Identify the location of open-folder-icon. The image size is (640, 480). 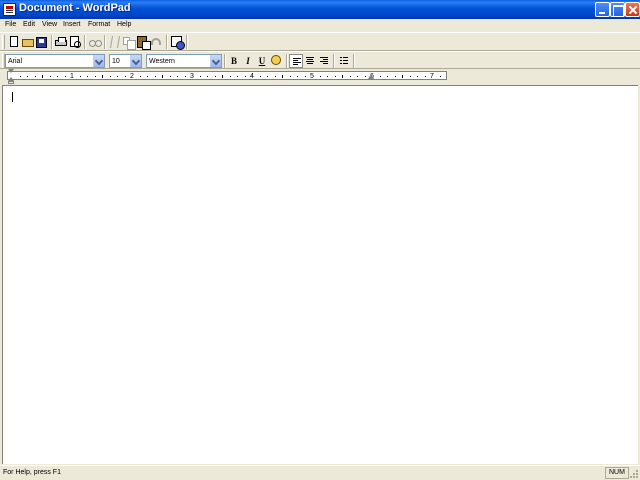
(28, 43).